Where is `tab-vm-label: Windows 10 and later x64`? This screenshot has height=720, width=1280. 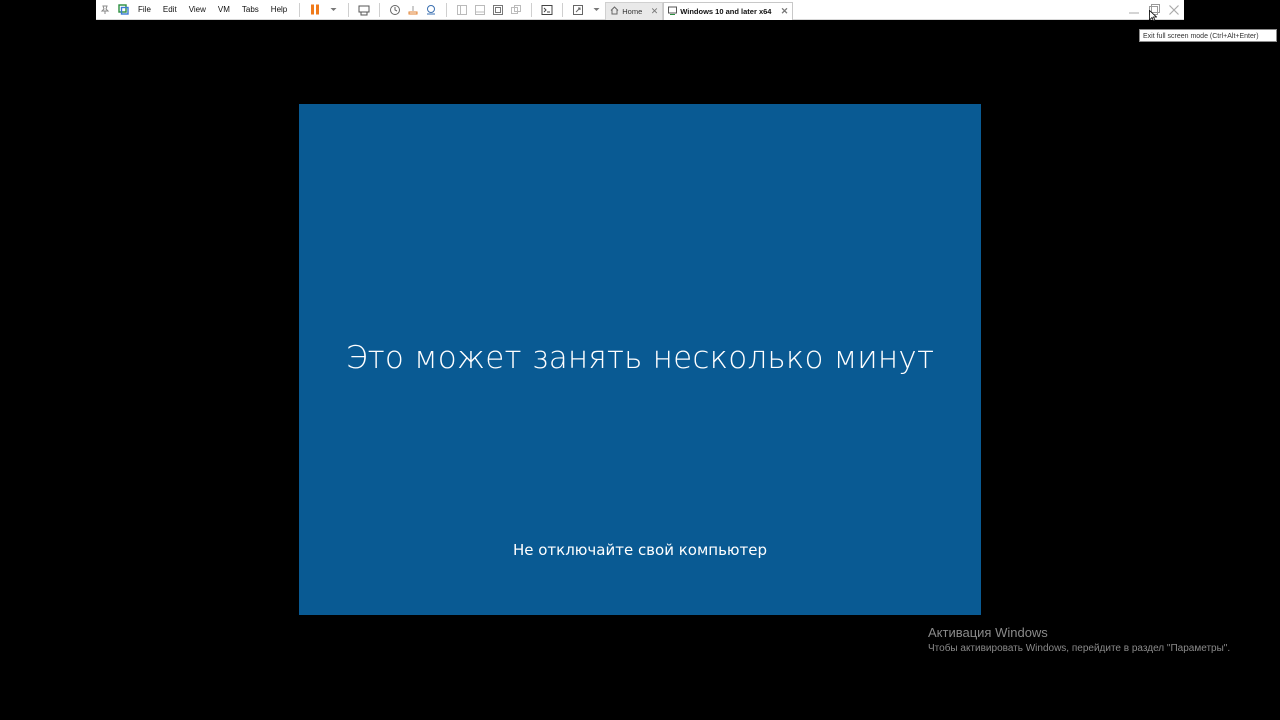
tab-vm-label: Windows 10 and later x64 is located at coordinates (726, 11).